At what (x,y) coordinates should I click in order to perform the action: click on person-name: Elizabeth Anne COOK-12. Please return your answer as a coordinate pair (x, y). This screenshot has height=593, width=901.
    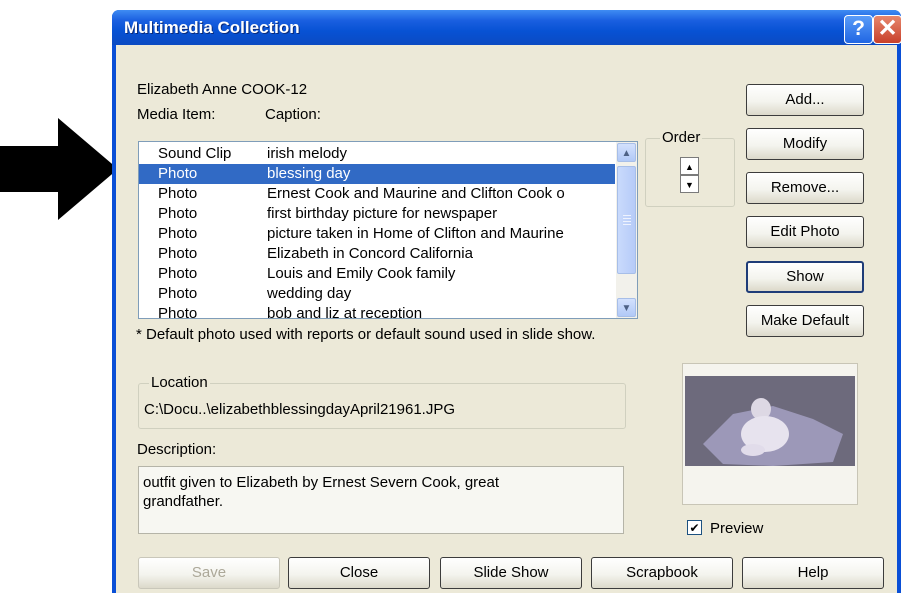
    Looking at the image, I should click on (222, 89).